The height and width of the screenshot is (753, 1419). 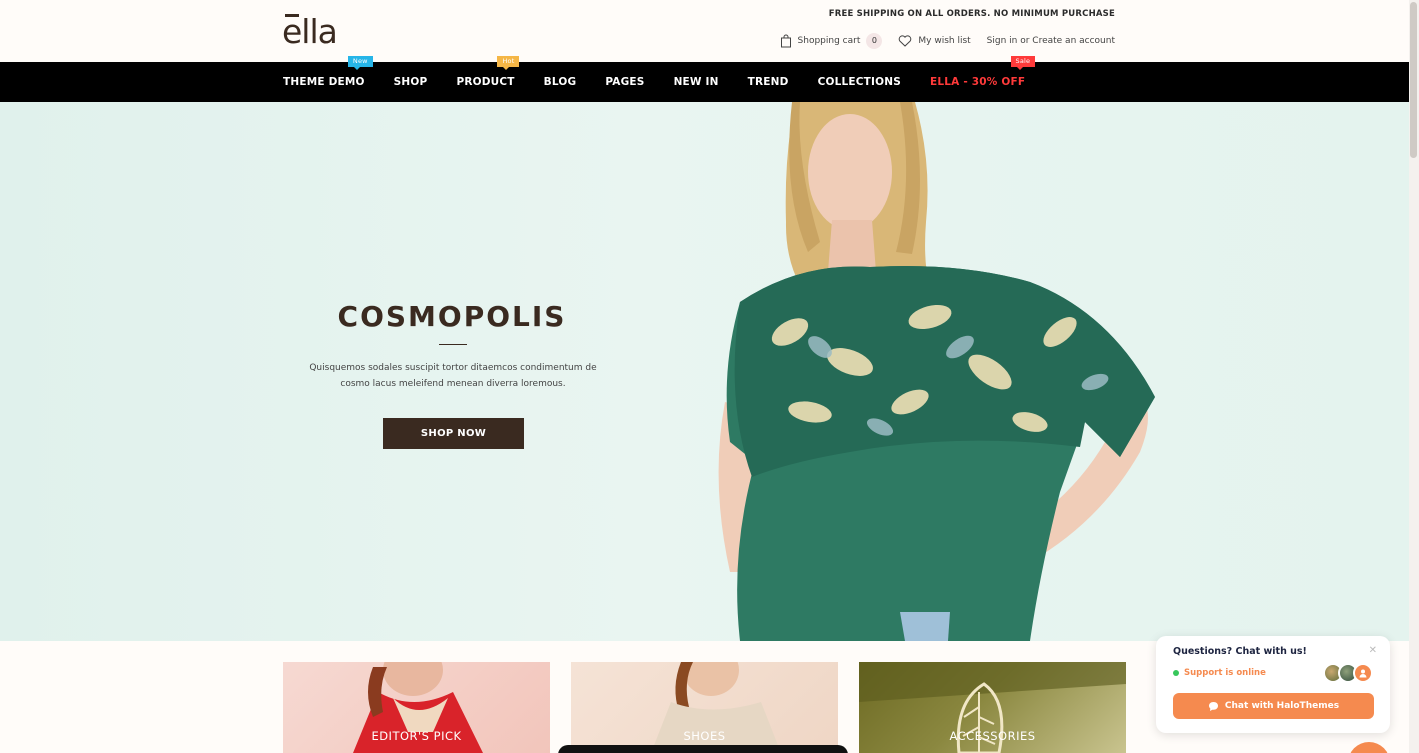 I want to click on nav-item-label: SHOP, so click(x=410, y=82).